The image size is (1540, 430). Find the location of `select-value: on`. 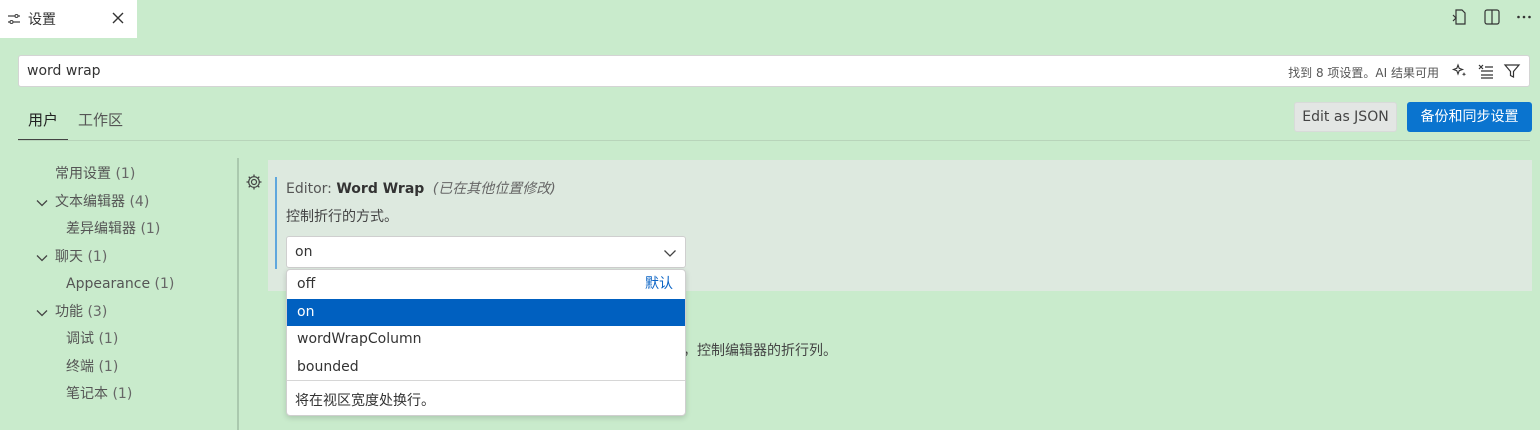

select-value: on is located at coordinates (304, 252).